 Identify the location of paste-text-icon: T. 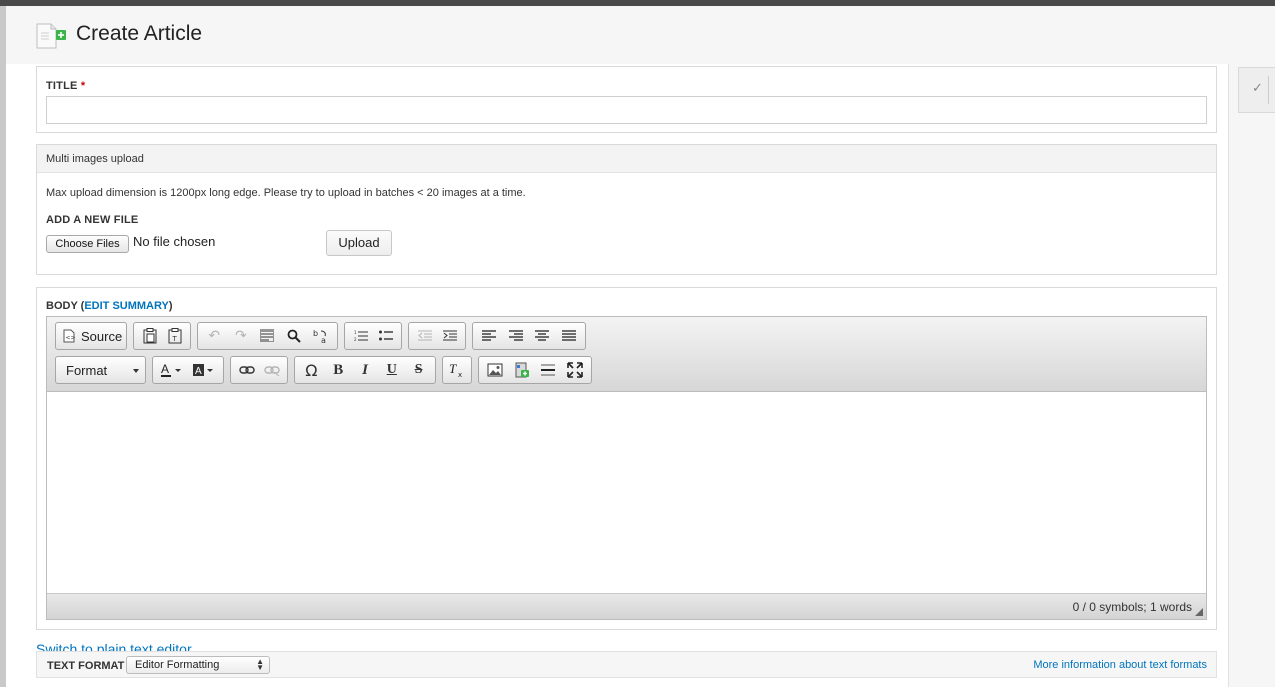
(174, 336).